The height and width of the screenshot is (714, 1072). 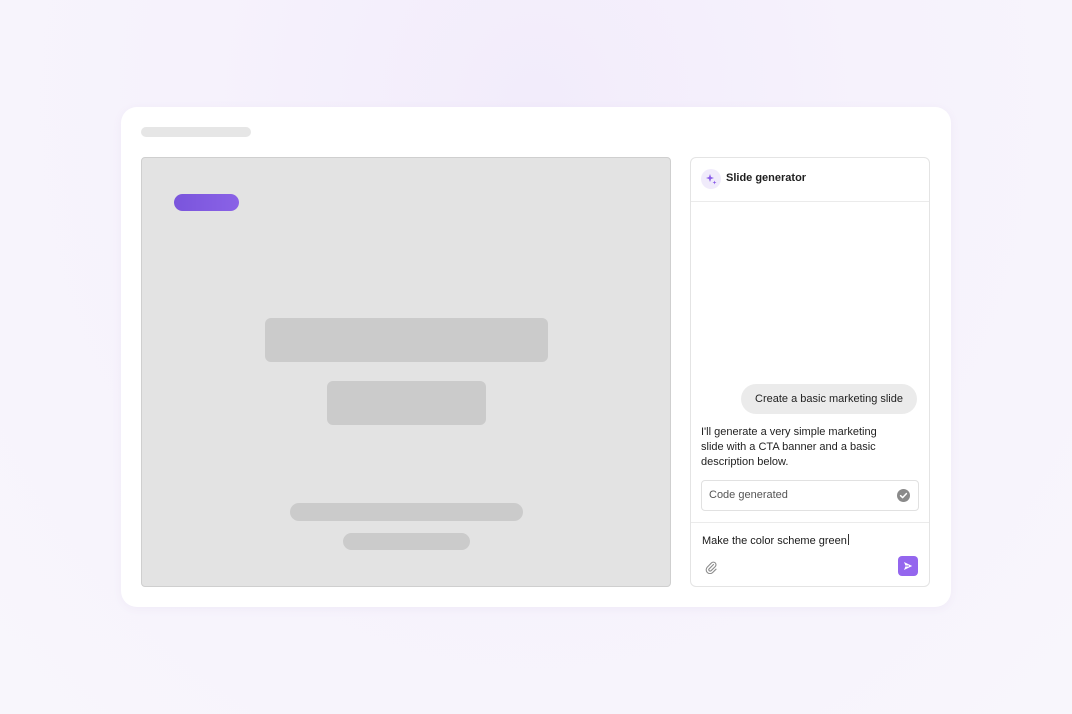 I want to click on user-message: Create a basic marketing slide, so click(x=829, y=399).